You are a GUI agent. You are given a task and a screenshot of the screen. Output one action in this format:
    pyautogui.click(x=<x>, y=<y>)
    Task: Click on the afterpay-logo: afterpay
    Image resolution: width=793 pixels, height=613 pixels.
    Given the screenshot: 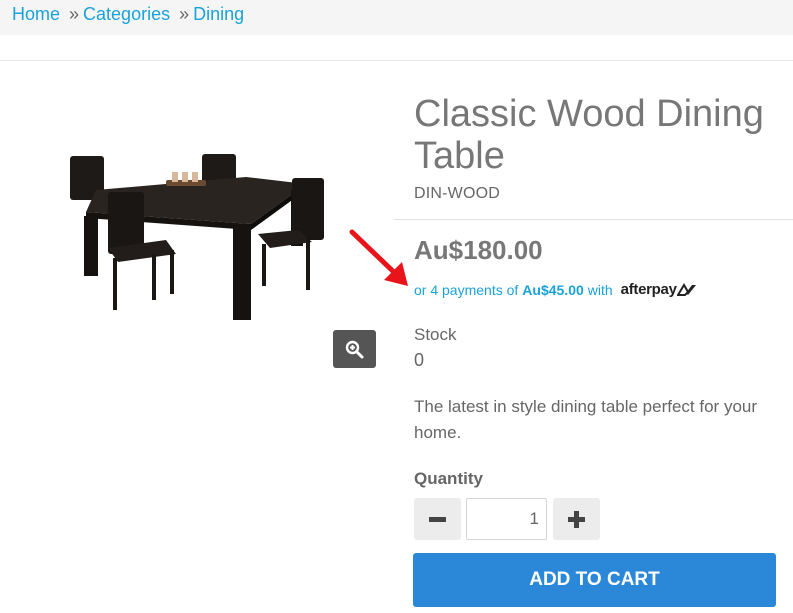 What is the action you would take?
    pyautogui.click(x=659, y=289)
    